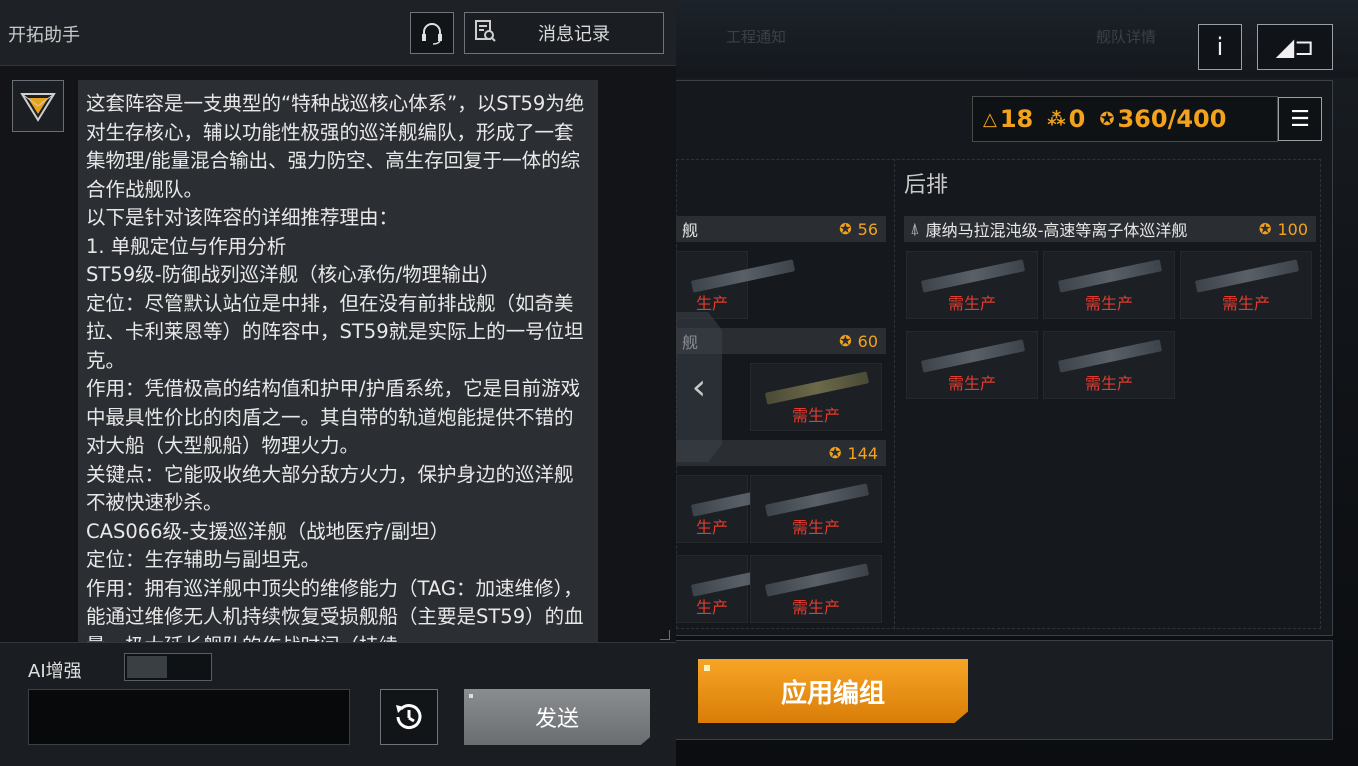 The image size is (1358, 766). Describe the element at coordinates (756, 37) in the screenshot. I see `top-bar-ghost-text: 工程通知` at that location.